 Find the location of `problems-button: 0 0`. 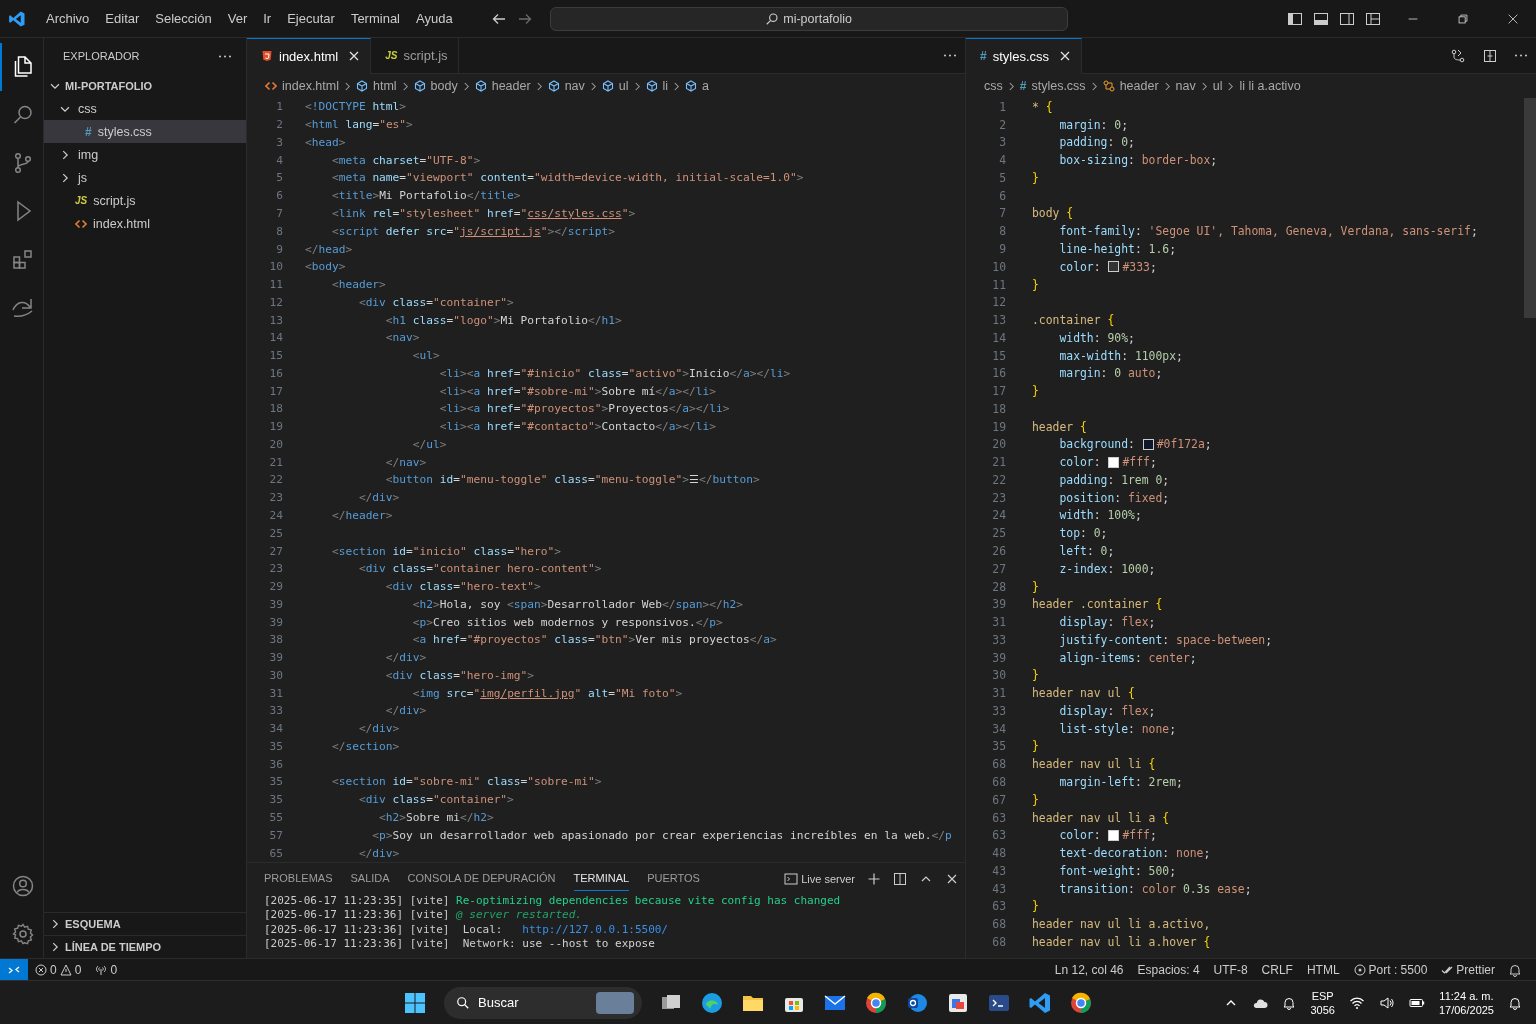

problems-button: 0 0 is located at coordinates (58, 969).